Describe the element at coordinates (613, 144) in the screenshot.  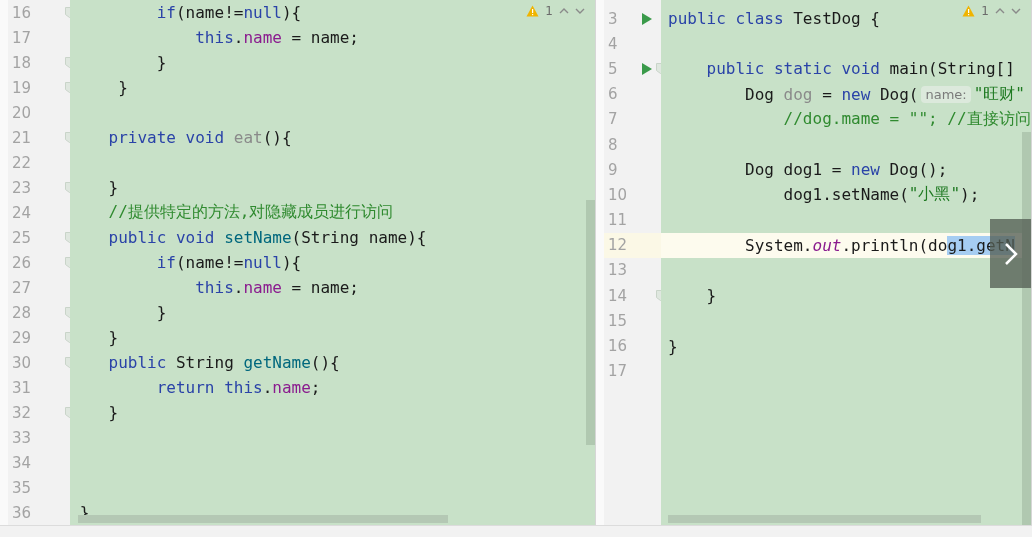
I see `line-number: 8` at that location.